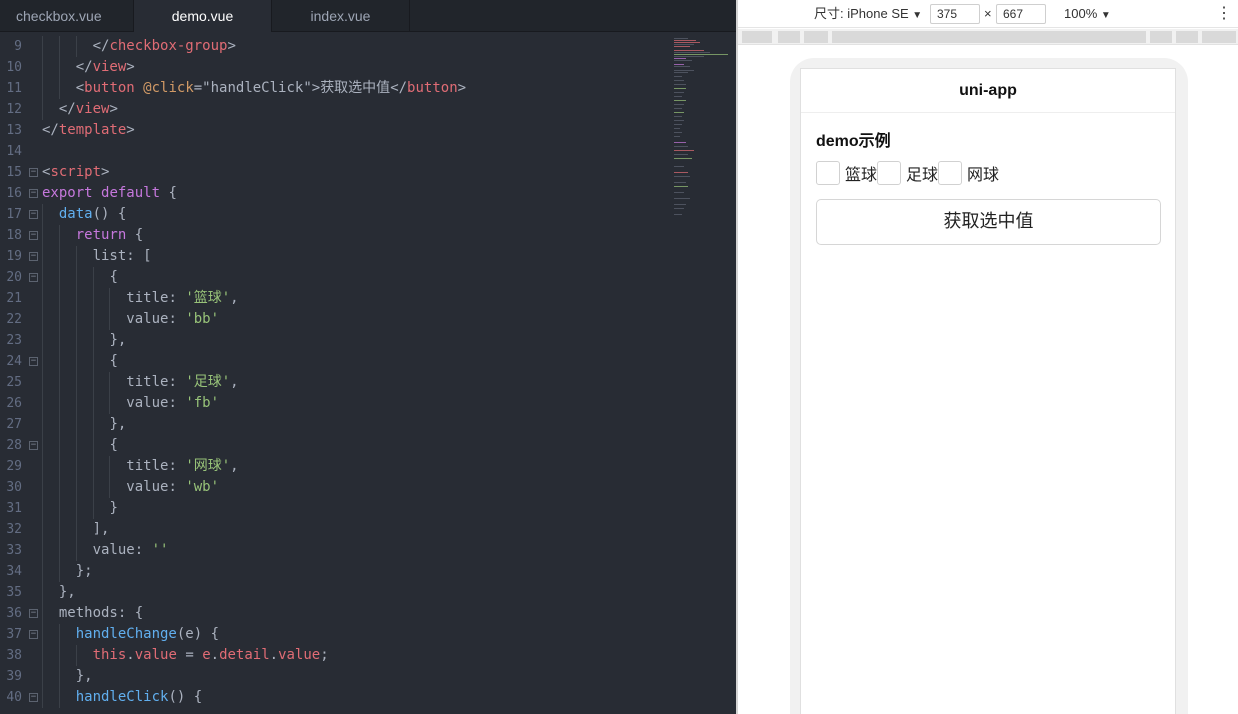 The width and height of the screenshot is (1238, 714). Describe the element at coordinates (335, 676) in the screenshot. I see `code-line: 39},` at that location.